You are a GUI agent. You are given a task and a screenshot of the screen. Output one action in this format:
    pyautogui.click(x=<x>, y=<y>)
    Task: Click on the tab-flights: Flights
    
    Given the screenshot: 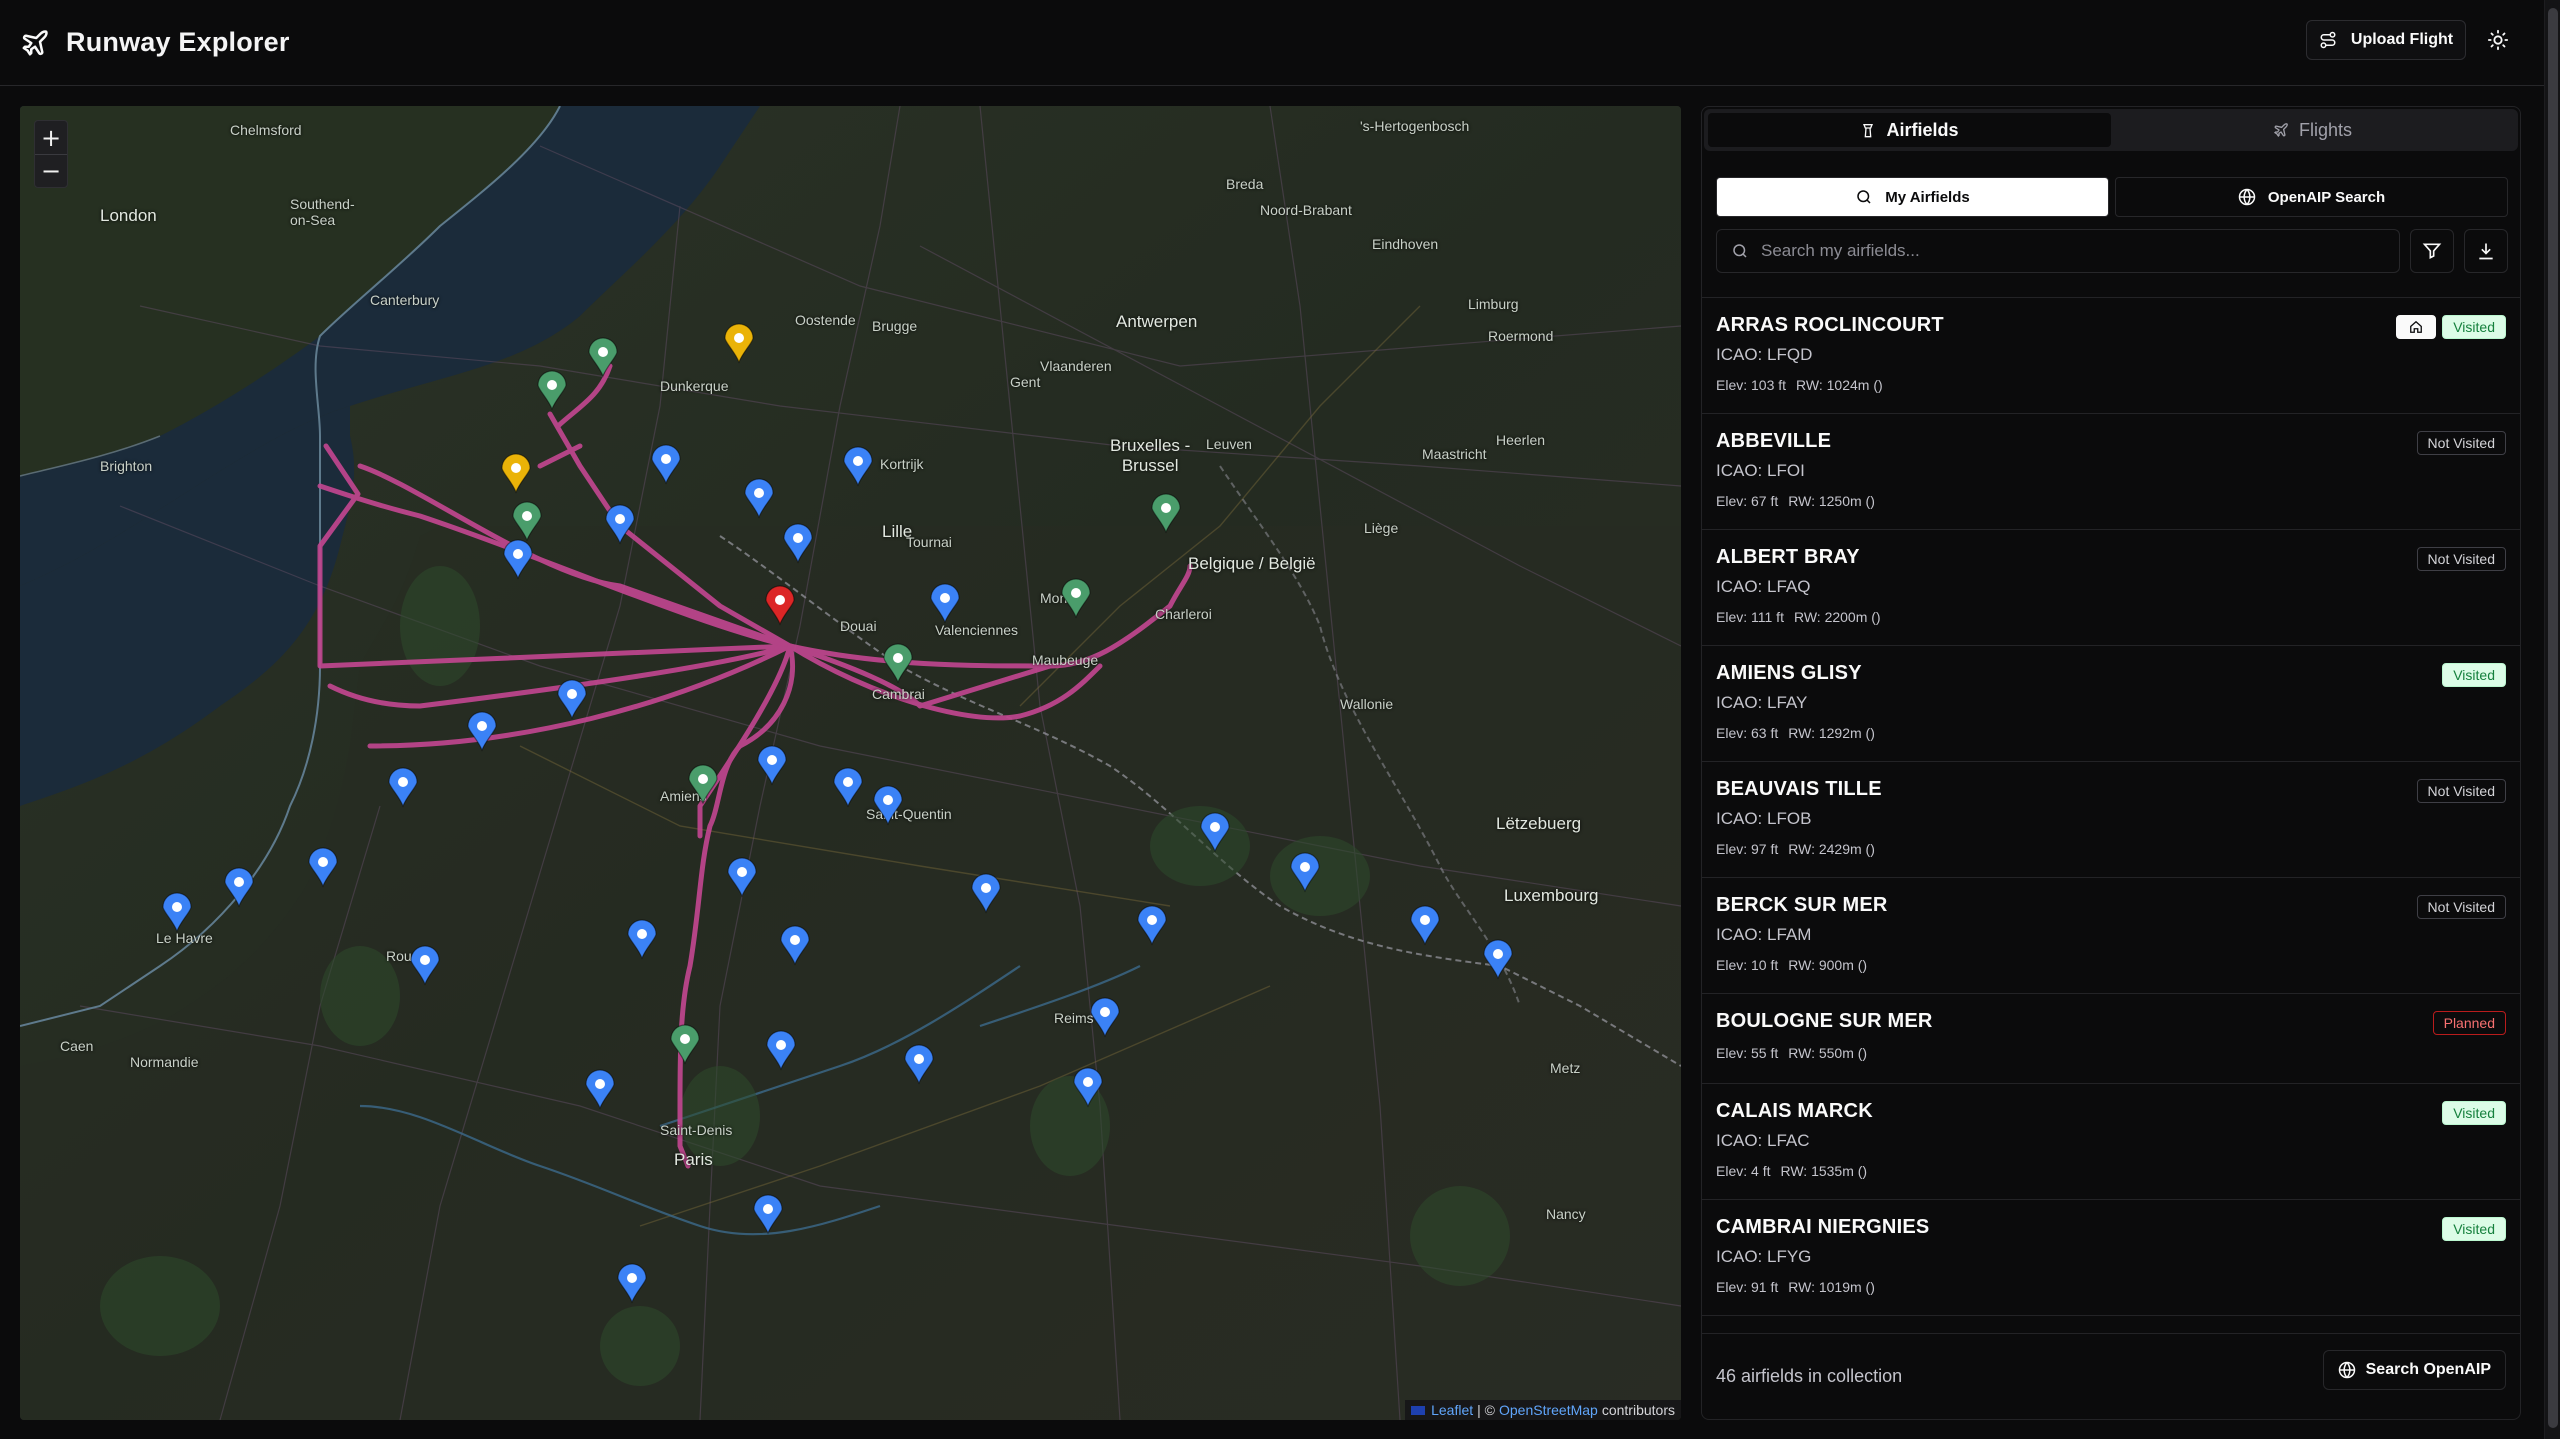 What is the action you would take?
    pyautogui.click(x=2312, y=130)
    